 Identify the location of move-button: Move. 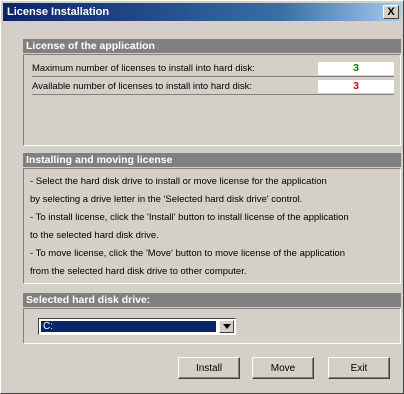
(283, 368).